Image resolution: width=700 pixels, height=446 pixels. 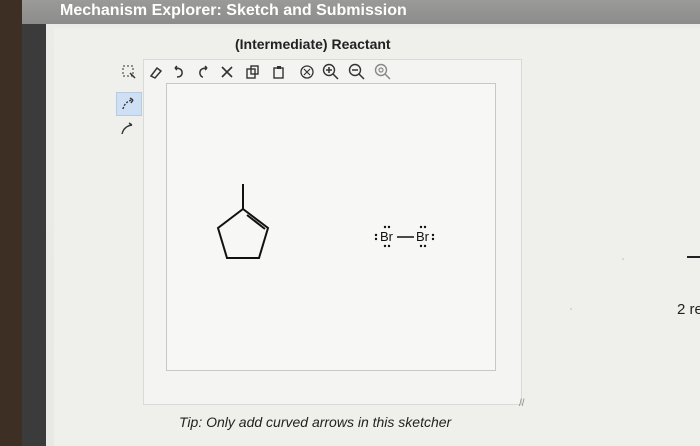 I want to click on br-left-atom: Br, so click(x=387, y=236).